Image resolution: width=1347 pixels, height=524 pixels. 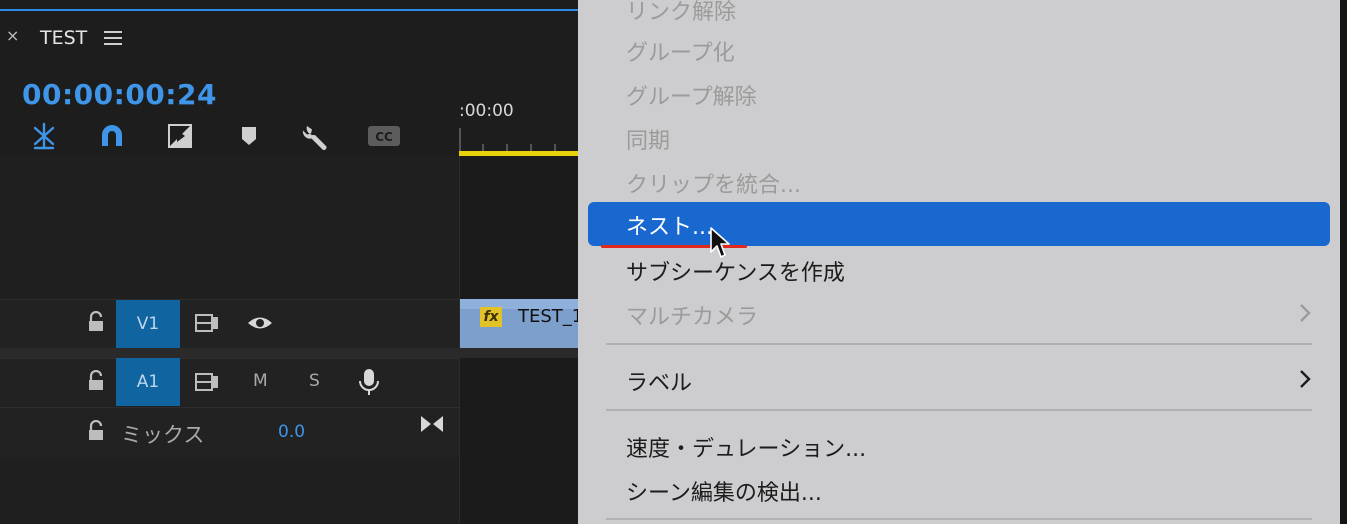 What do you see at coordinates (491, 317) in the screenshot?
I see `fx-badge: fx` at bounding box center [491, 317].